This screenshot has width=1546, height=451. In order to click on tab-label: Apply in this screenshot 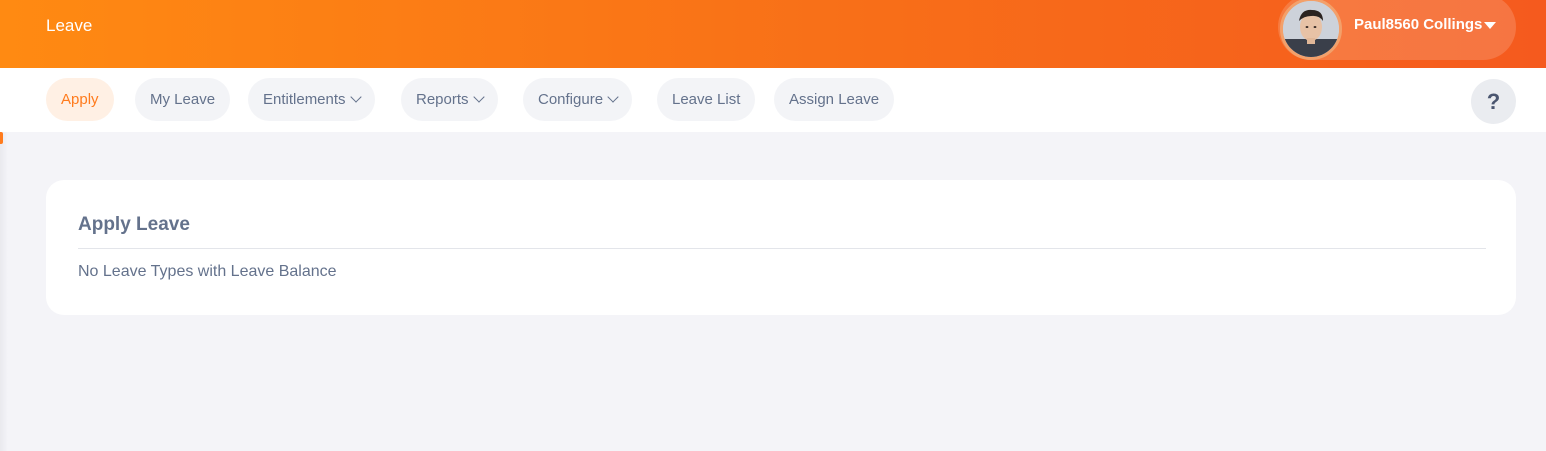, I will do `click(80, 99)`.